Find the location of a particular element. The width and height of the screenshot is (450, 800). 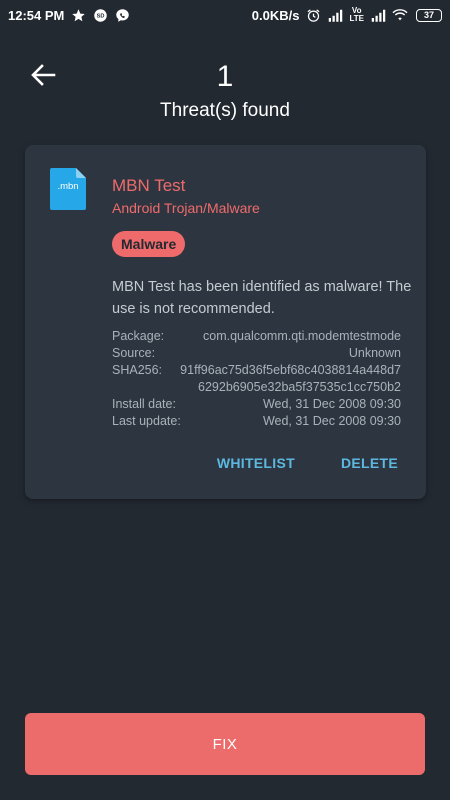

network-speed: 0.0KB/s is located at coordinates (275, 15).